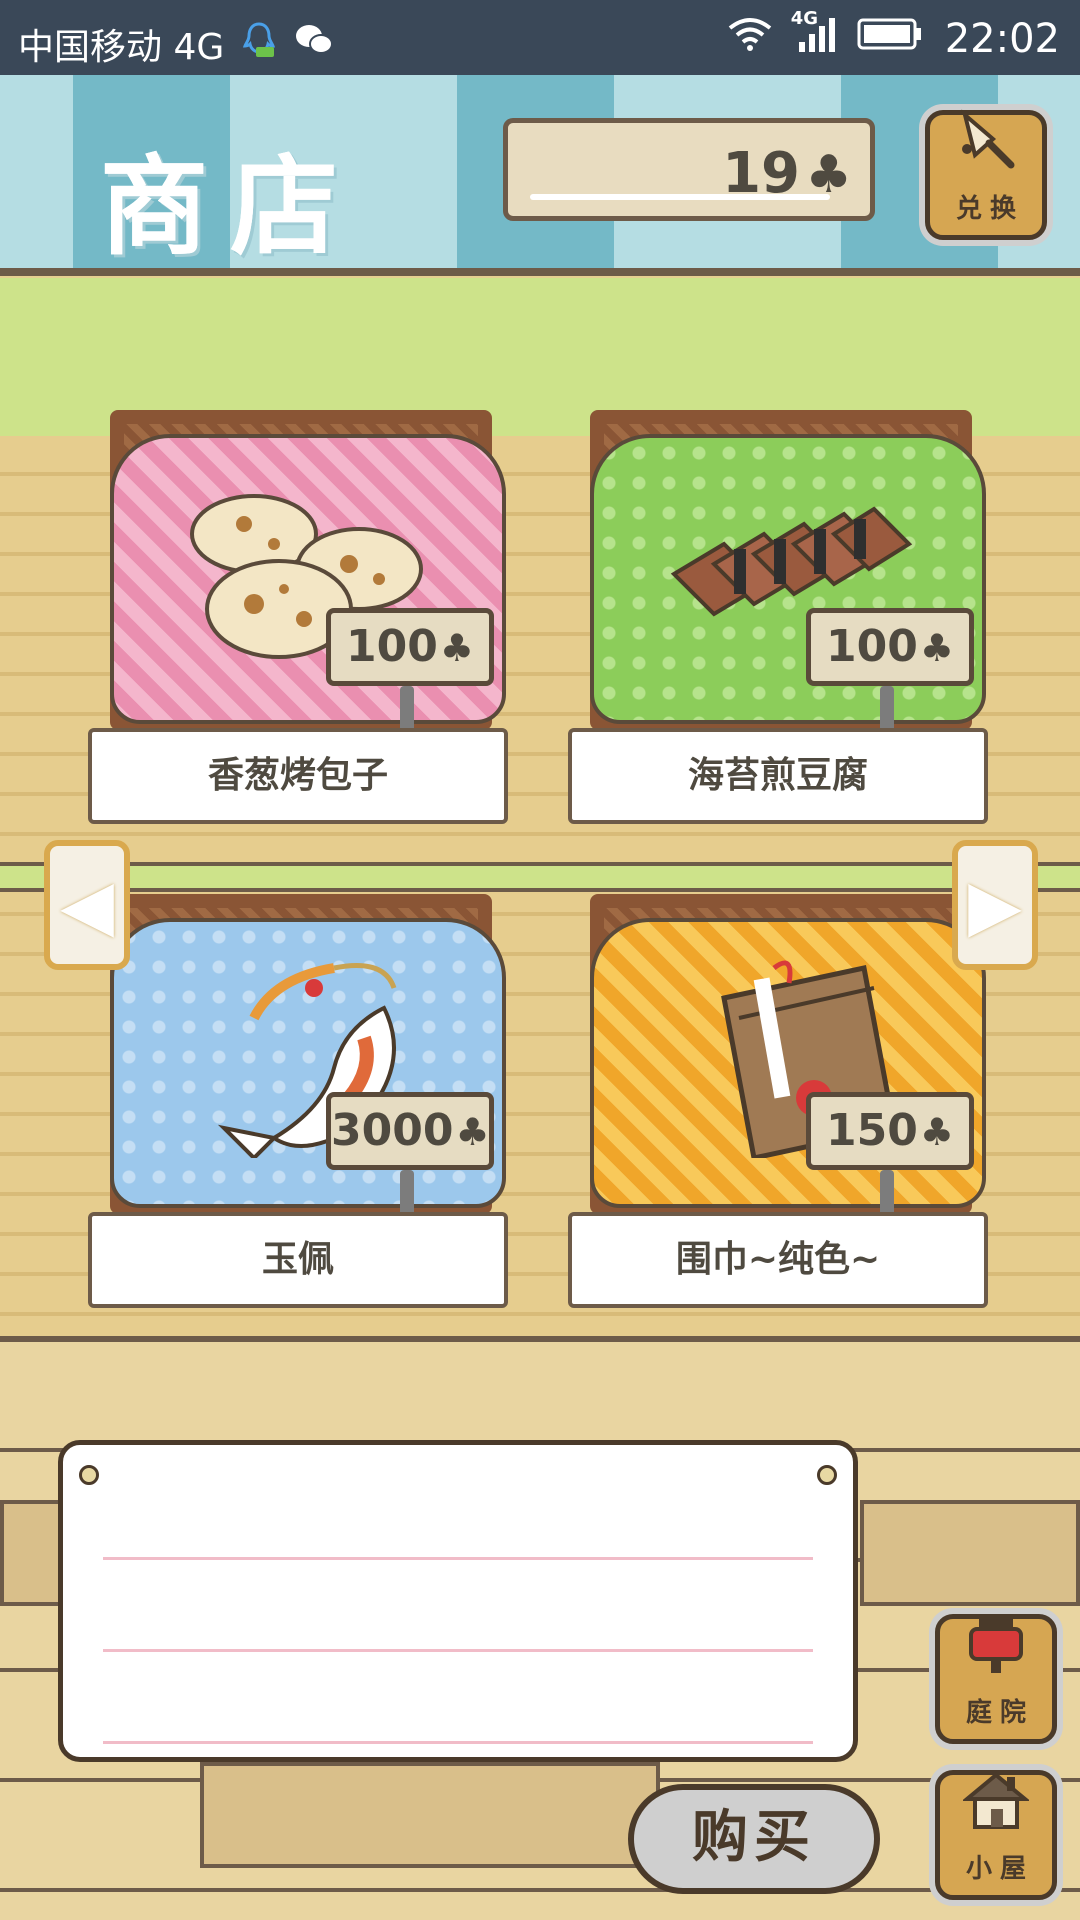  Describe the element at coordinates (989, 209) in the screenshot. I see `exchange-label: 兑换` at that location.